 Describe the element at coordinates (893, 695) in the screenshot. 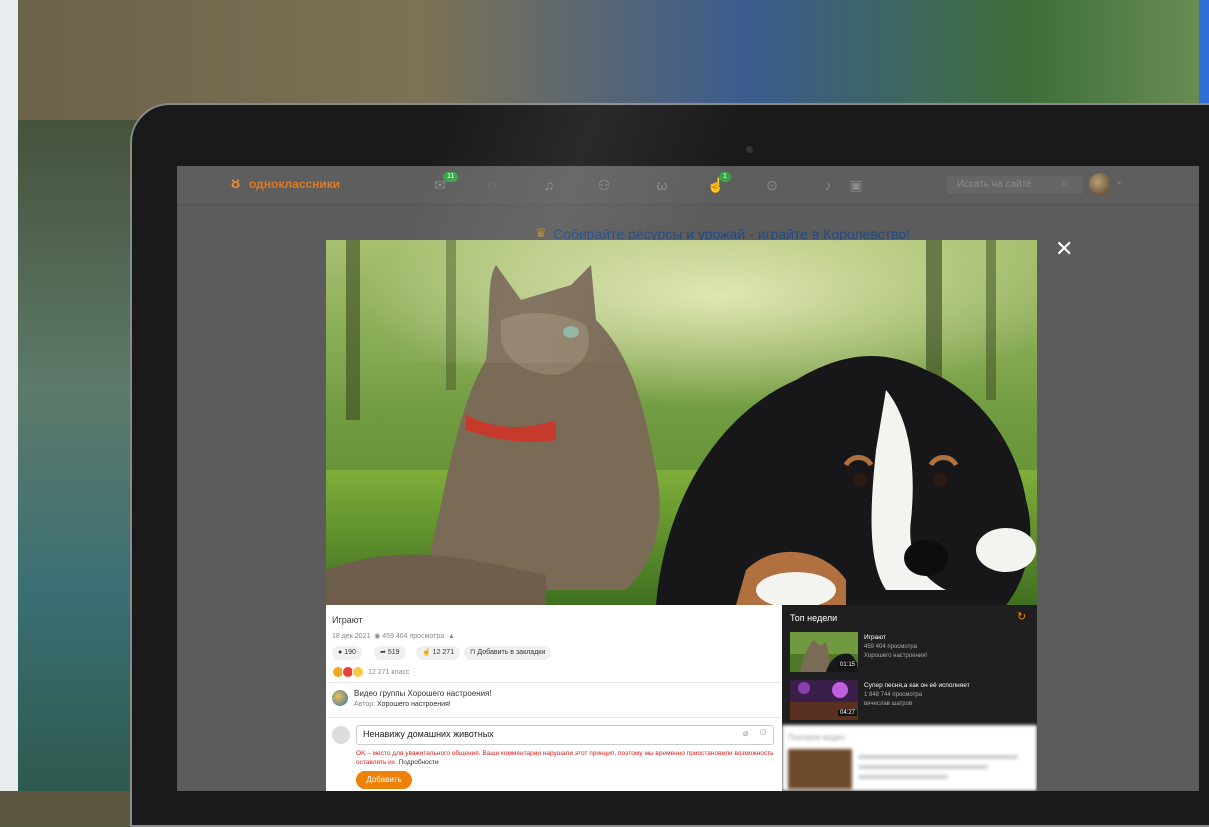

I see `video-item-views: 1 848 744 просмотра` at that location.